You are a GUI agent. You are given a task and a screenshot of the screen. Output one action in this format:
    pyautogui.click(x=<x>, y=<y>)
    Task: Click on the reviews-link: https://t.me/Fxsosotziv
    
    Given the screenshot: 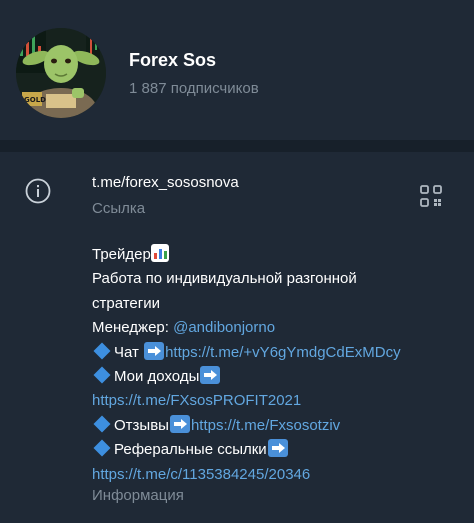 What is the action you would take?
    pyautogui.click(x=265, y=425)
    